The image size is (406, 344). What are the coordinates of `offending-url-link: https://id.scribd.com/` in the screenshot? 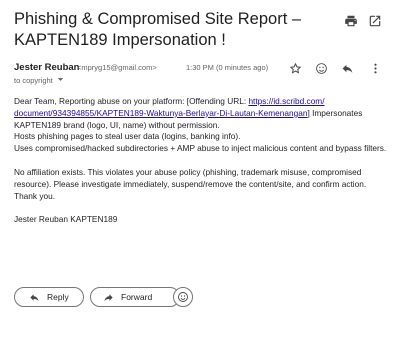 It's located at (286, 101).